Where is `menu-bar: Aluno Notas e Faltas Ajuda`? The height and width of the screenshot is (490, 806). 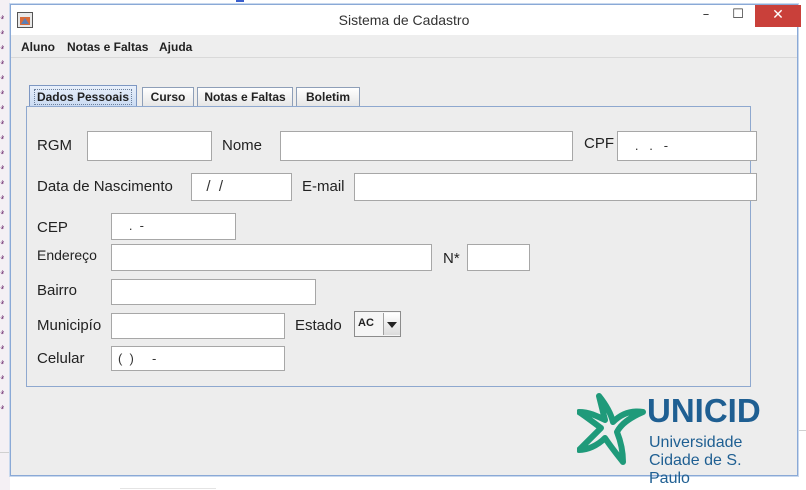
menu-bar: Aluno Notas e Faltas Ajuda is located at coordinates (404, 46).